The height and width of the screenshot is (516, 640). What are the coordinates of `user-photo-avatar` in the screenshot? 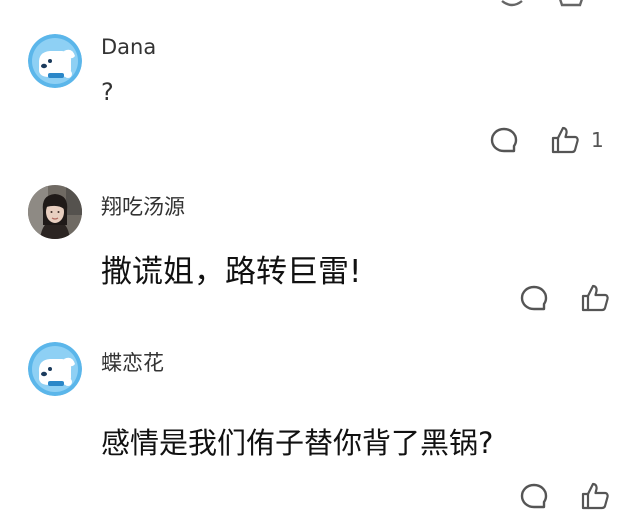 It's located at (55, 212).